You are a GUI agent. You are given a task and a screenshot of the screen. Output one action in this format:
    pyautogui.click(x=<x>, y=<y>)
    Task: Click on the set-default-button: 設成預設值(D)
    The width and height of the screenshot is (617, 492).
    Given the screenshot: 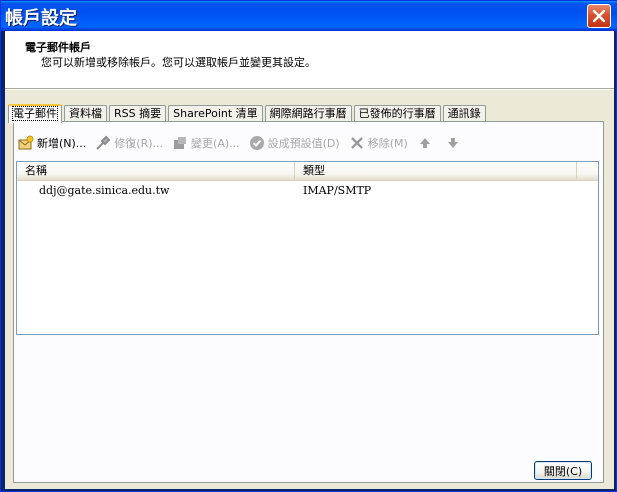 What is the action you would take?
    pyautogui.click(x=294, y=143)
    